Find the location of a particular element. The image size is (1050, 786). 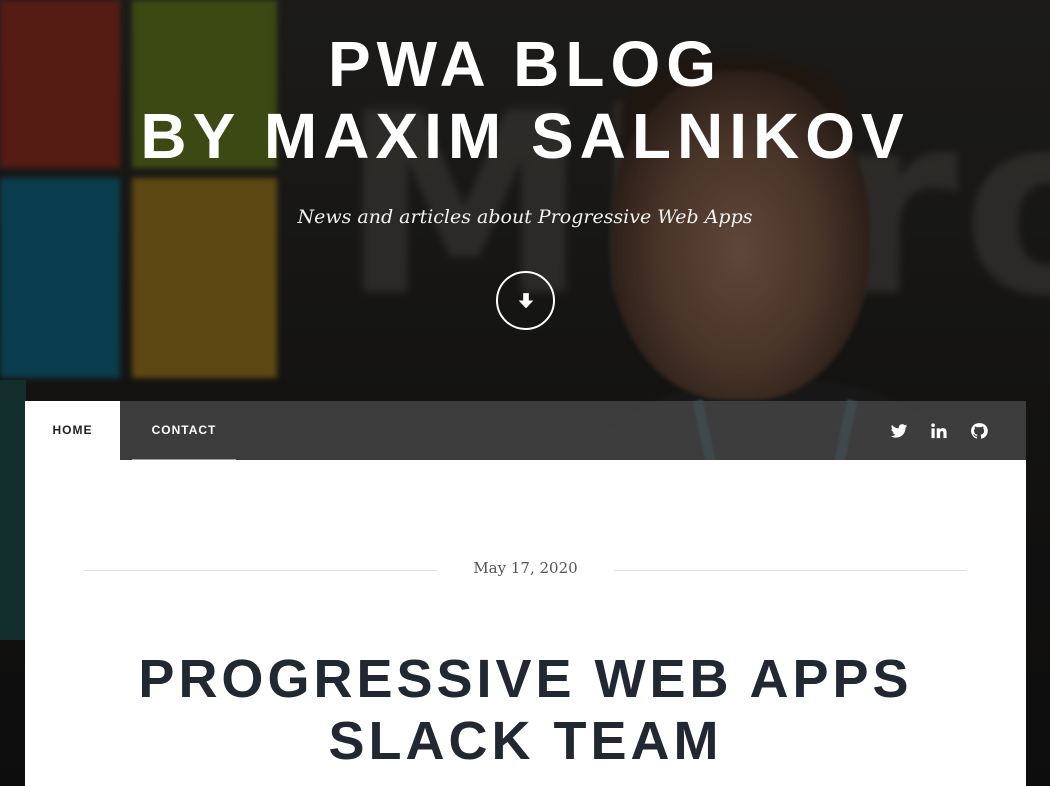

linkedin-link is located at coordinates (939, 430).